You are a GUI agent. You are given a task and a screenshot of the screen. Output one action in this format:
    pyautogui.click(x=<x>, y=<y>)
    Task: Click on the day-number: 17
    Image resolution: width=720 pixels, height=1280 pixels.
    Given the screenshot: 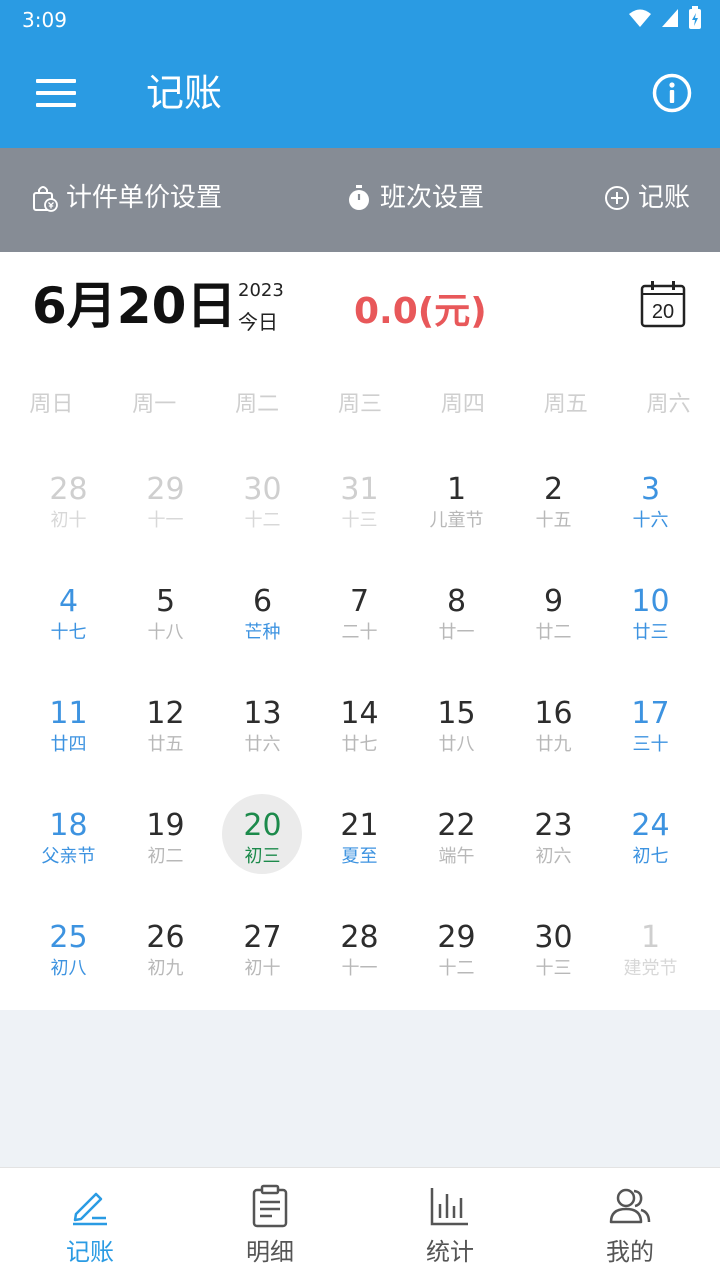 What is the action you would take?
    pyautogui.click(x=650, y=713)
    